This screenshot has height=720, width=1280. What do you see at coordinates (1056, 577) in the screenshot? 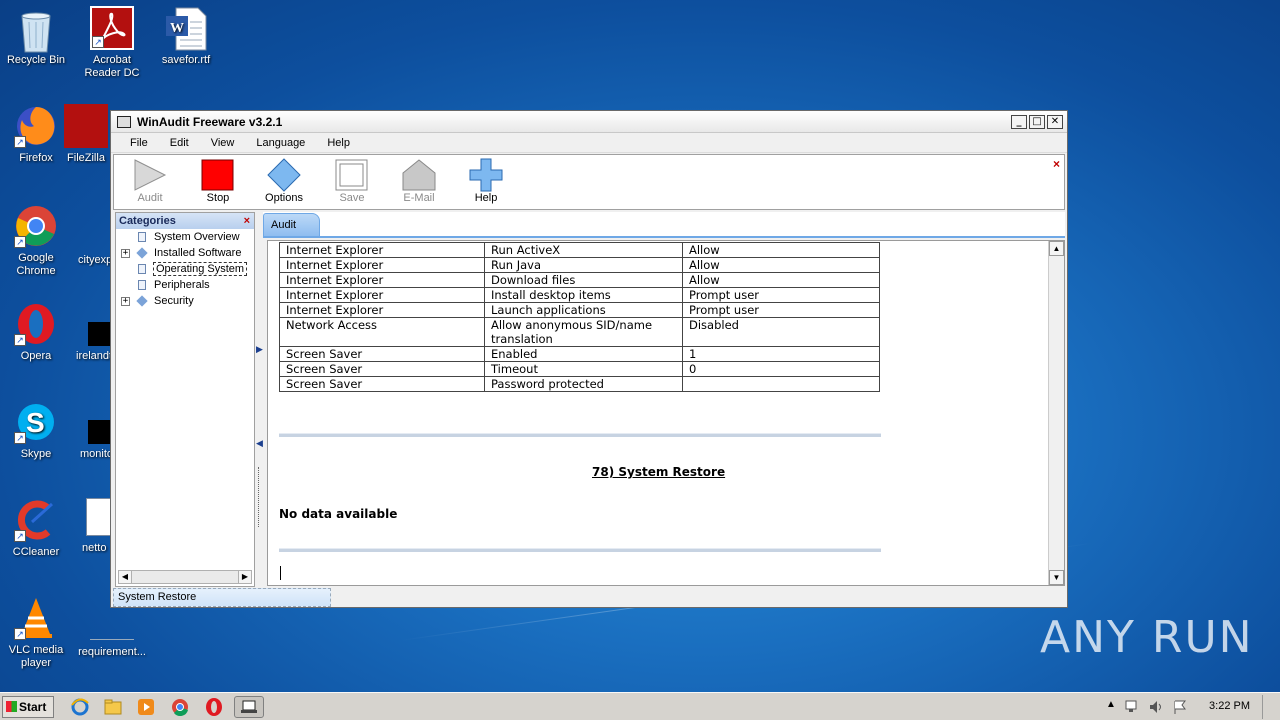
I see `scroll-down-icon: ▼` at bounding box center [1056, 577].